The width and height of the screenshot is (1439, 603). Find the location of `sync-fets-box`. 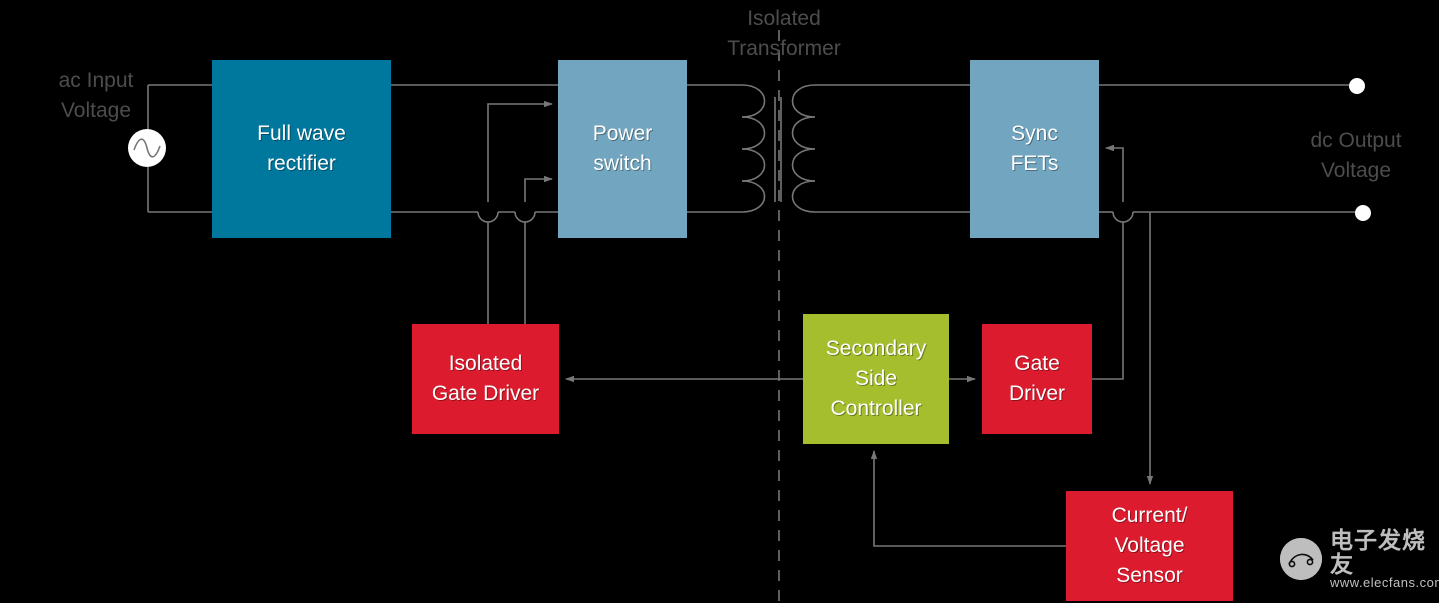

sync-fets-box is located at coordinates (1034, 149).